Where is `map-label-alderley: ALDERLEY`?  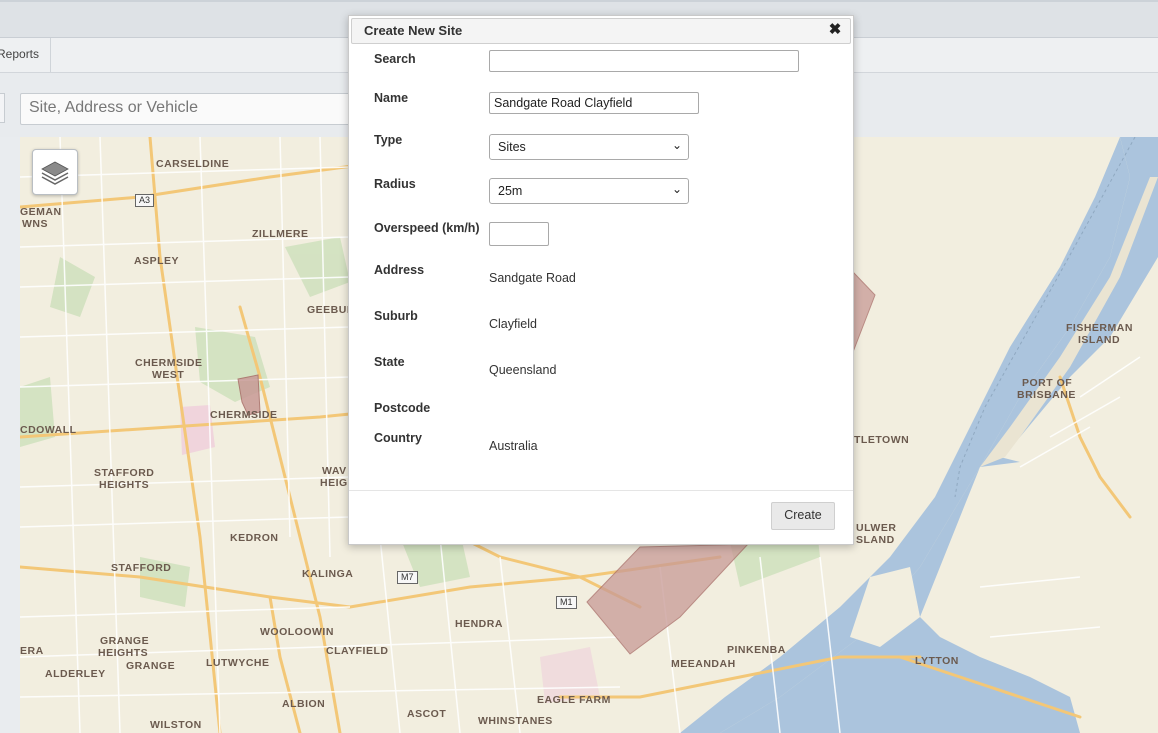 map-label-alderley: ALDERLEY is located at coordinates (75, 674).